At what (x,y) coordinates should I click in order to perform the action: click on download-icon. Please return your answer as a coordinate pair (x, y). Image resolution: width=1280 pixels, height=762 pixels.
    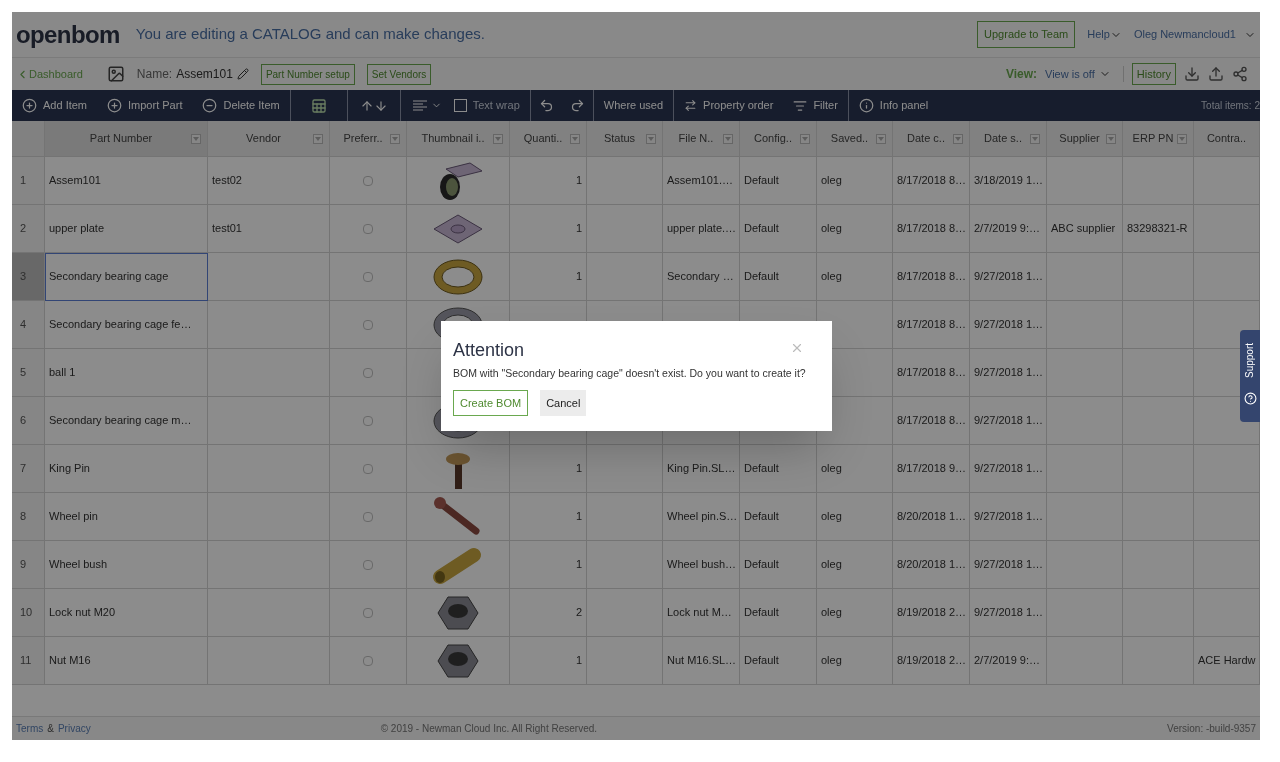
    Looking at the image, I should click on (1192, 74).